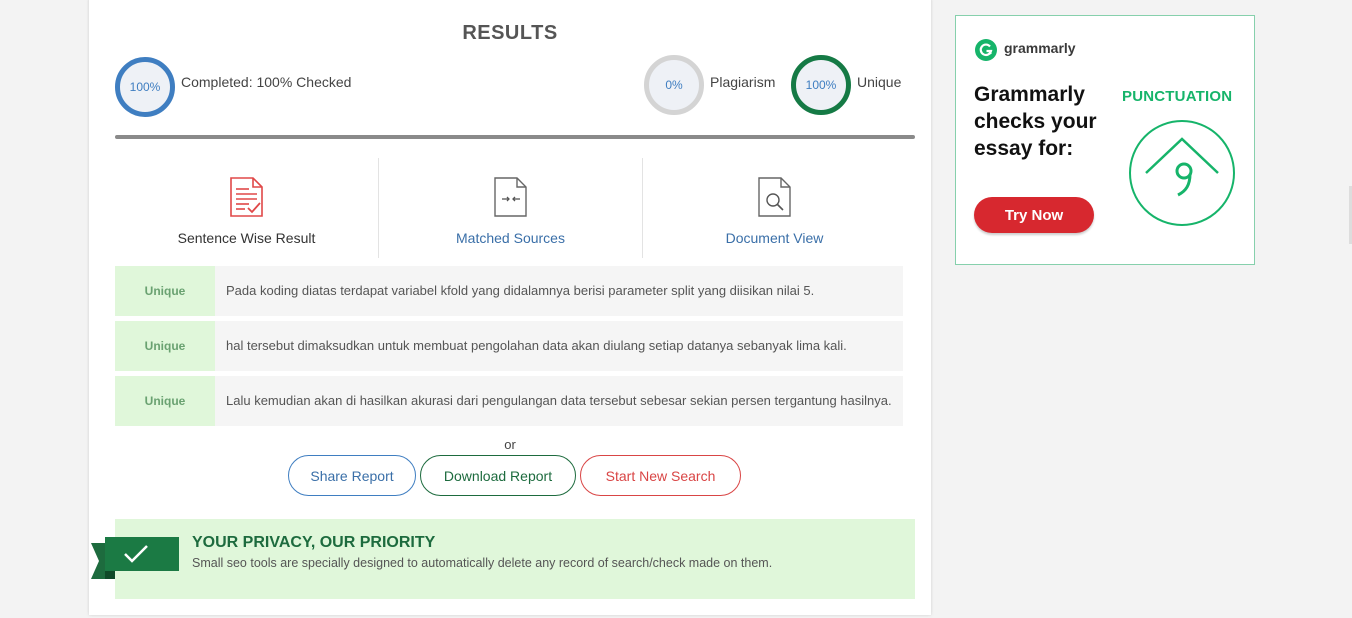 The width and height of the screenshot is (1352, 618). What do you see at coordinates (660, 475) in the screenshot?
I see `start-new-search-button: Start New Search` at bounding box center [660, 475].